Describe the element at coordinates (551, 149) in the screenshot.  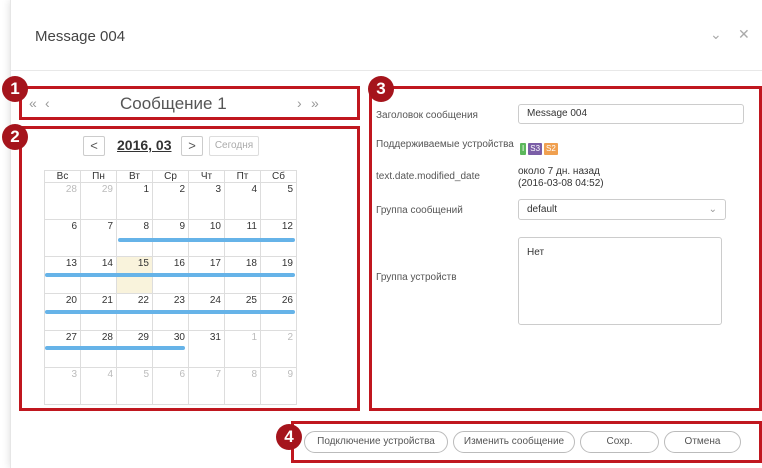
I see `device-badge: S2` at that location.